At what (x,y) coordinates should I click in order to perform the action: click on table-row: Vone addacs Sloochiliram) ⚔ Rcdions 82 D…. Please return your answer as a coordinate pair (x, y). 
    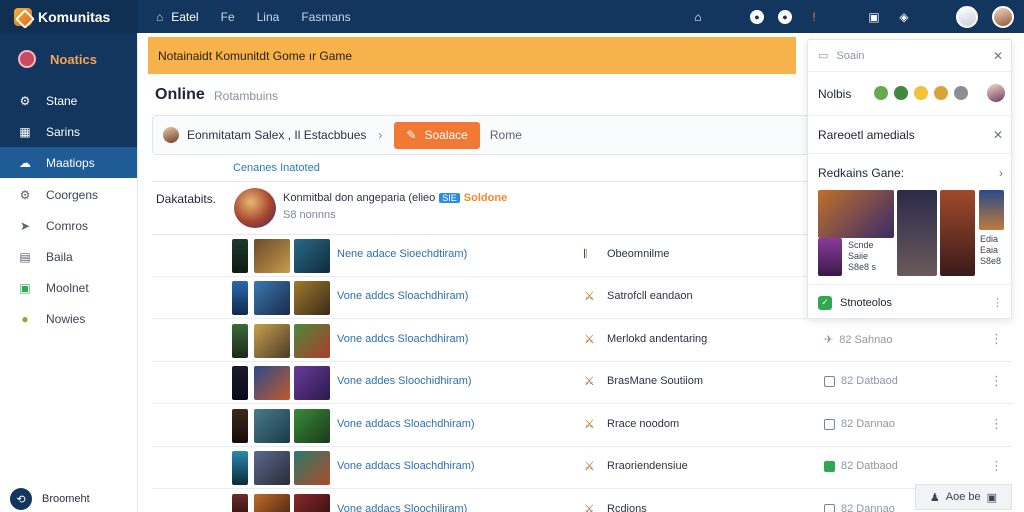
    Looking at the image, I should click on (582, 501).